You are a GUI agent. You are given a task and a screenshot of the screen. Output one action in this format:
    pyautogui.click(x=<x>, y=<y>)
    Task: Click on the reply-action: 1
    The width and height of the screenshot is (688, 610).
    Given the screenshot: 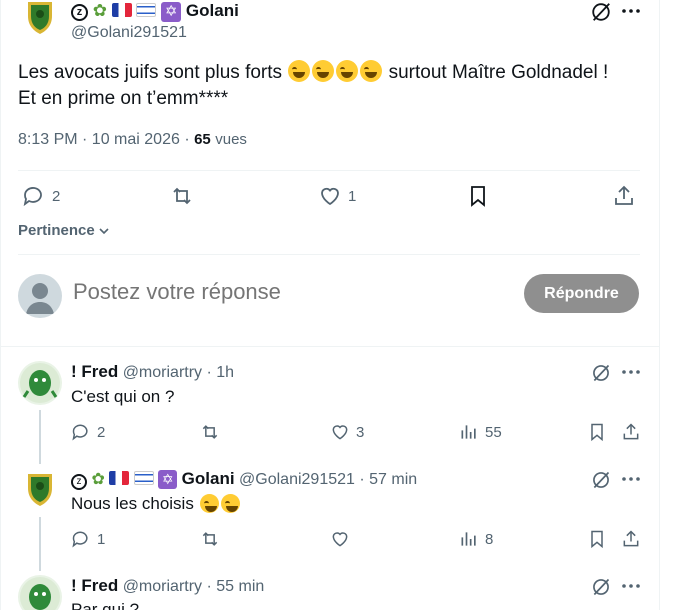 What is the action you would take?
    pyautogui.click(x=88, y=539)
    